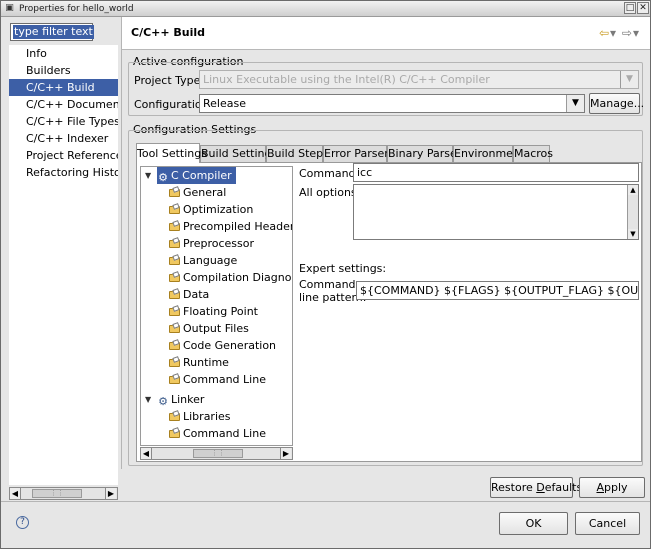  I want to click on tree-node-option-category: Floating Point, so click(213, 311).